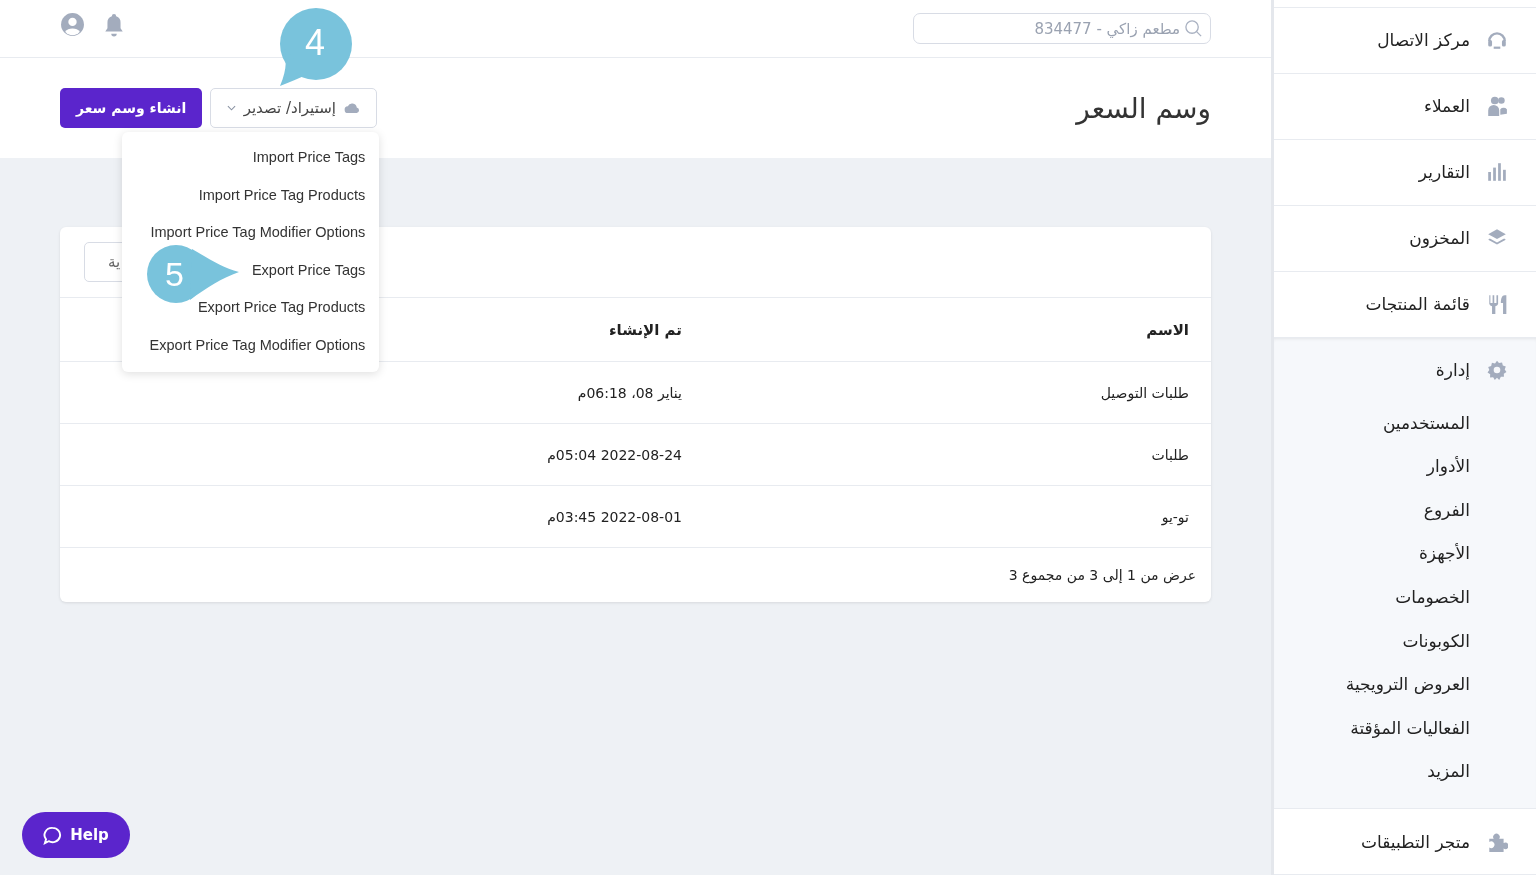 This screenshot has width=1536, height=875. I want to click on table-cell: طلبات, so click(946, 454).